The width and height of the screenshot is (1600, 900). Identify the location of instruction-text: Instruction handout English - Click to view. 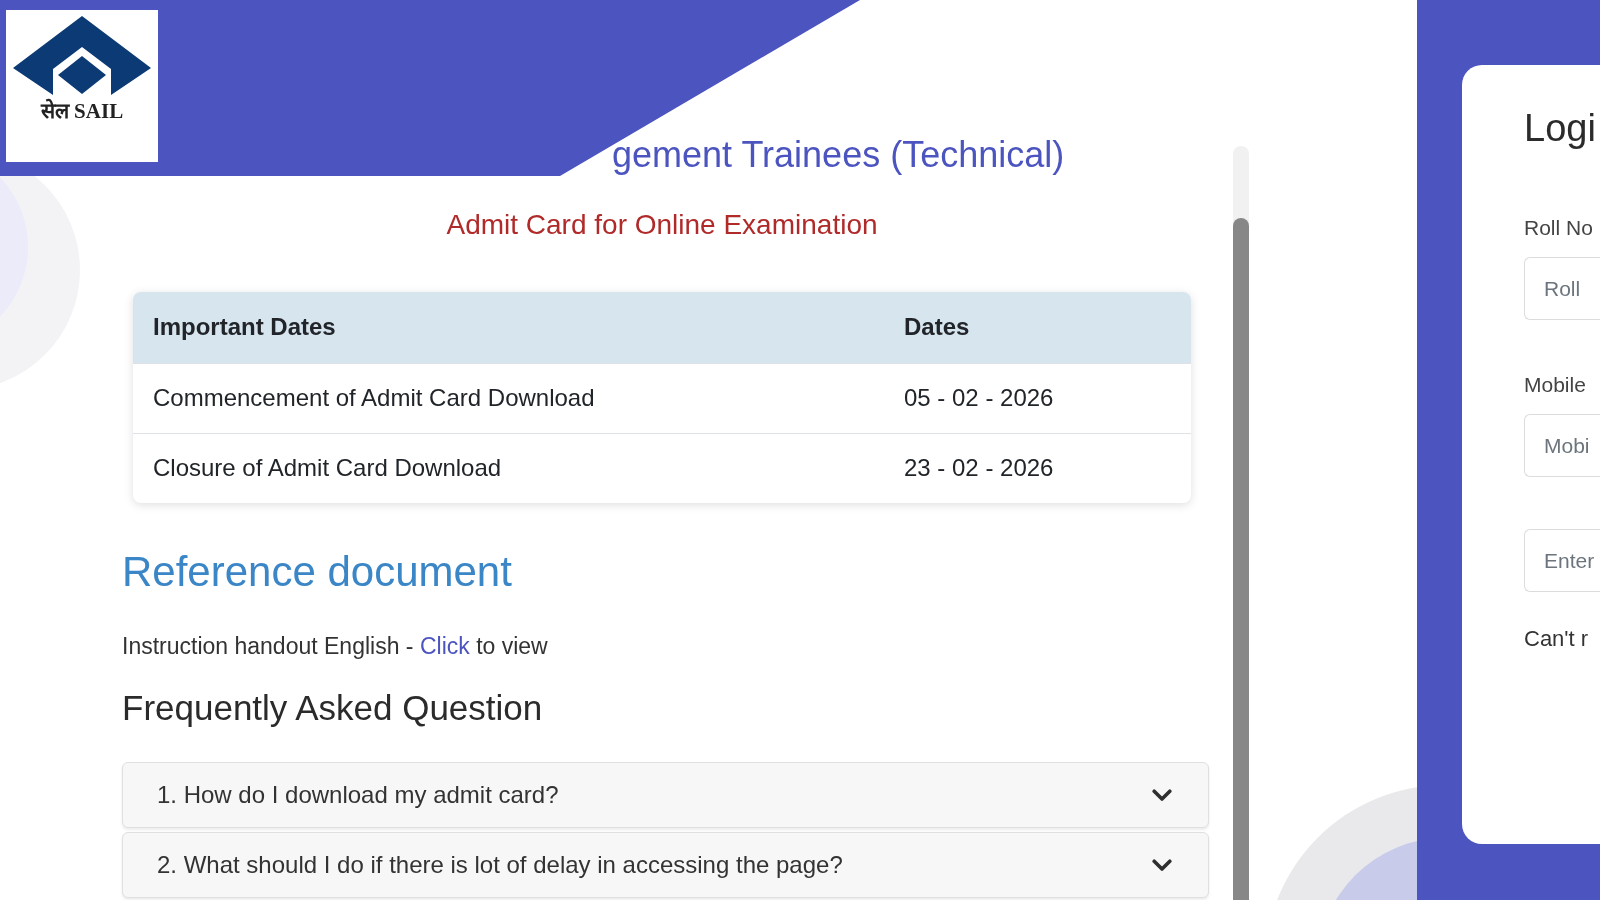
(335, 646).